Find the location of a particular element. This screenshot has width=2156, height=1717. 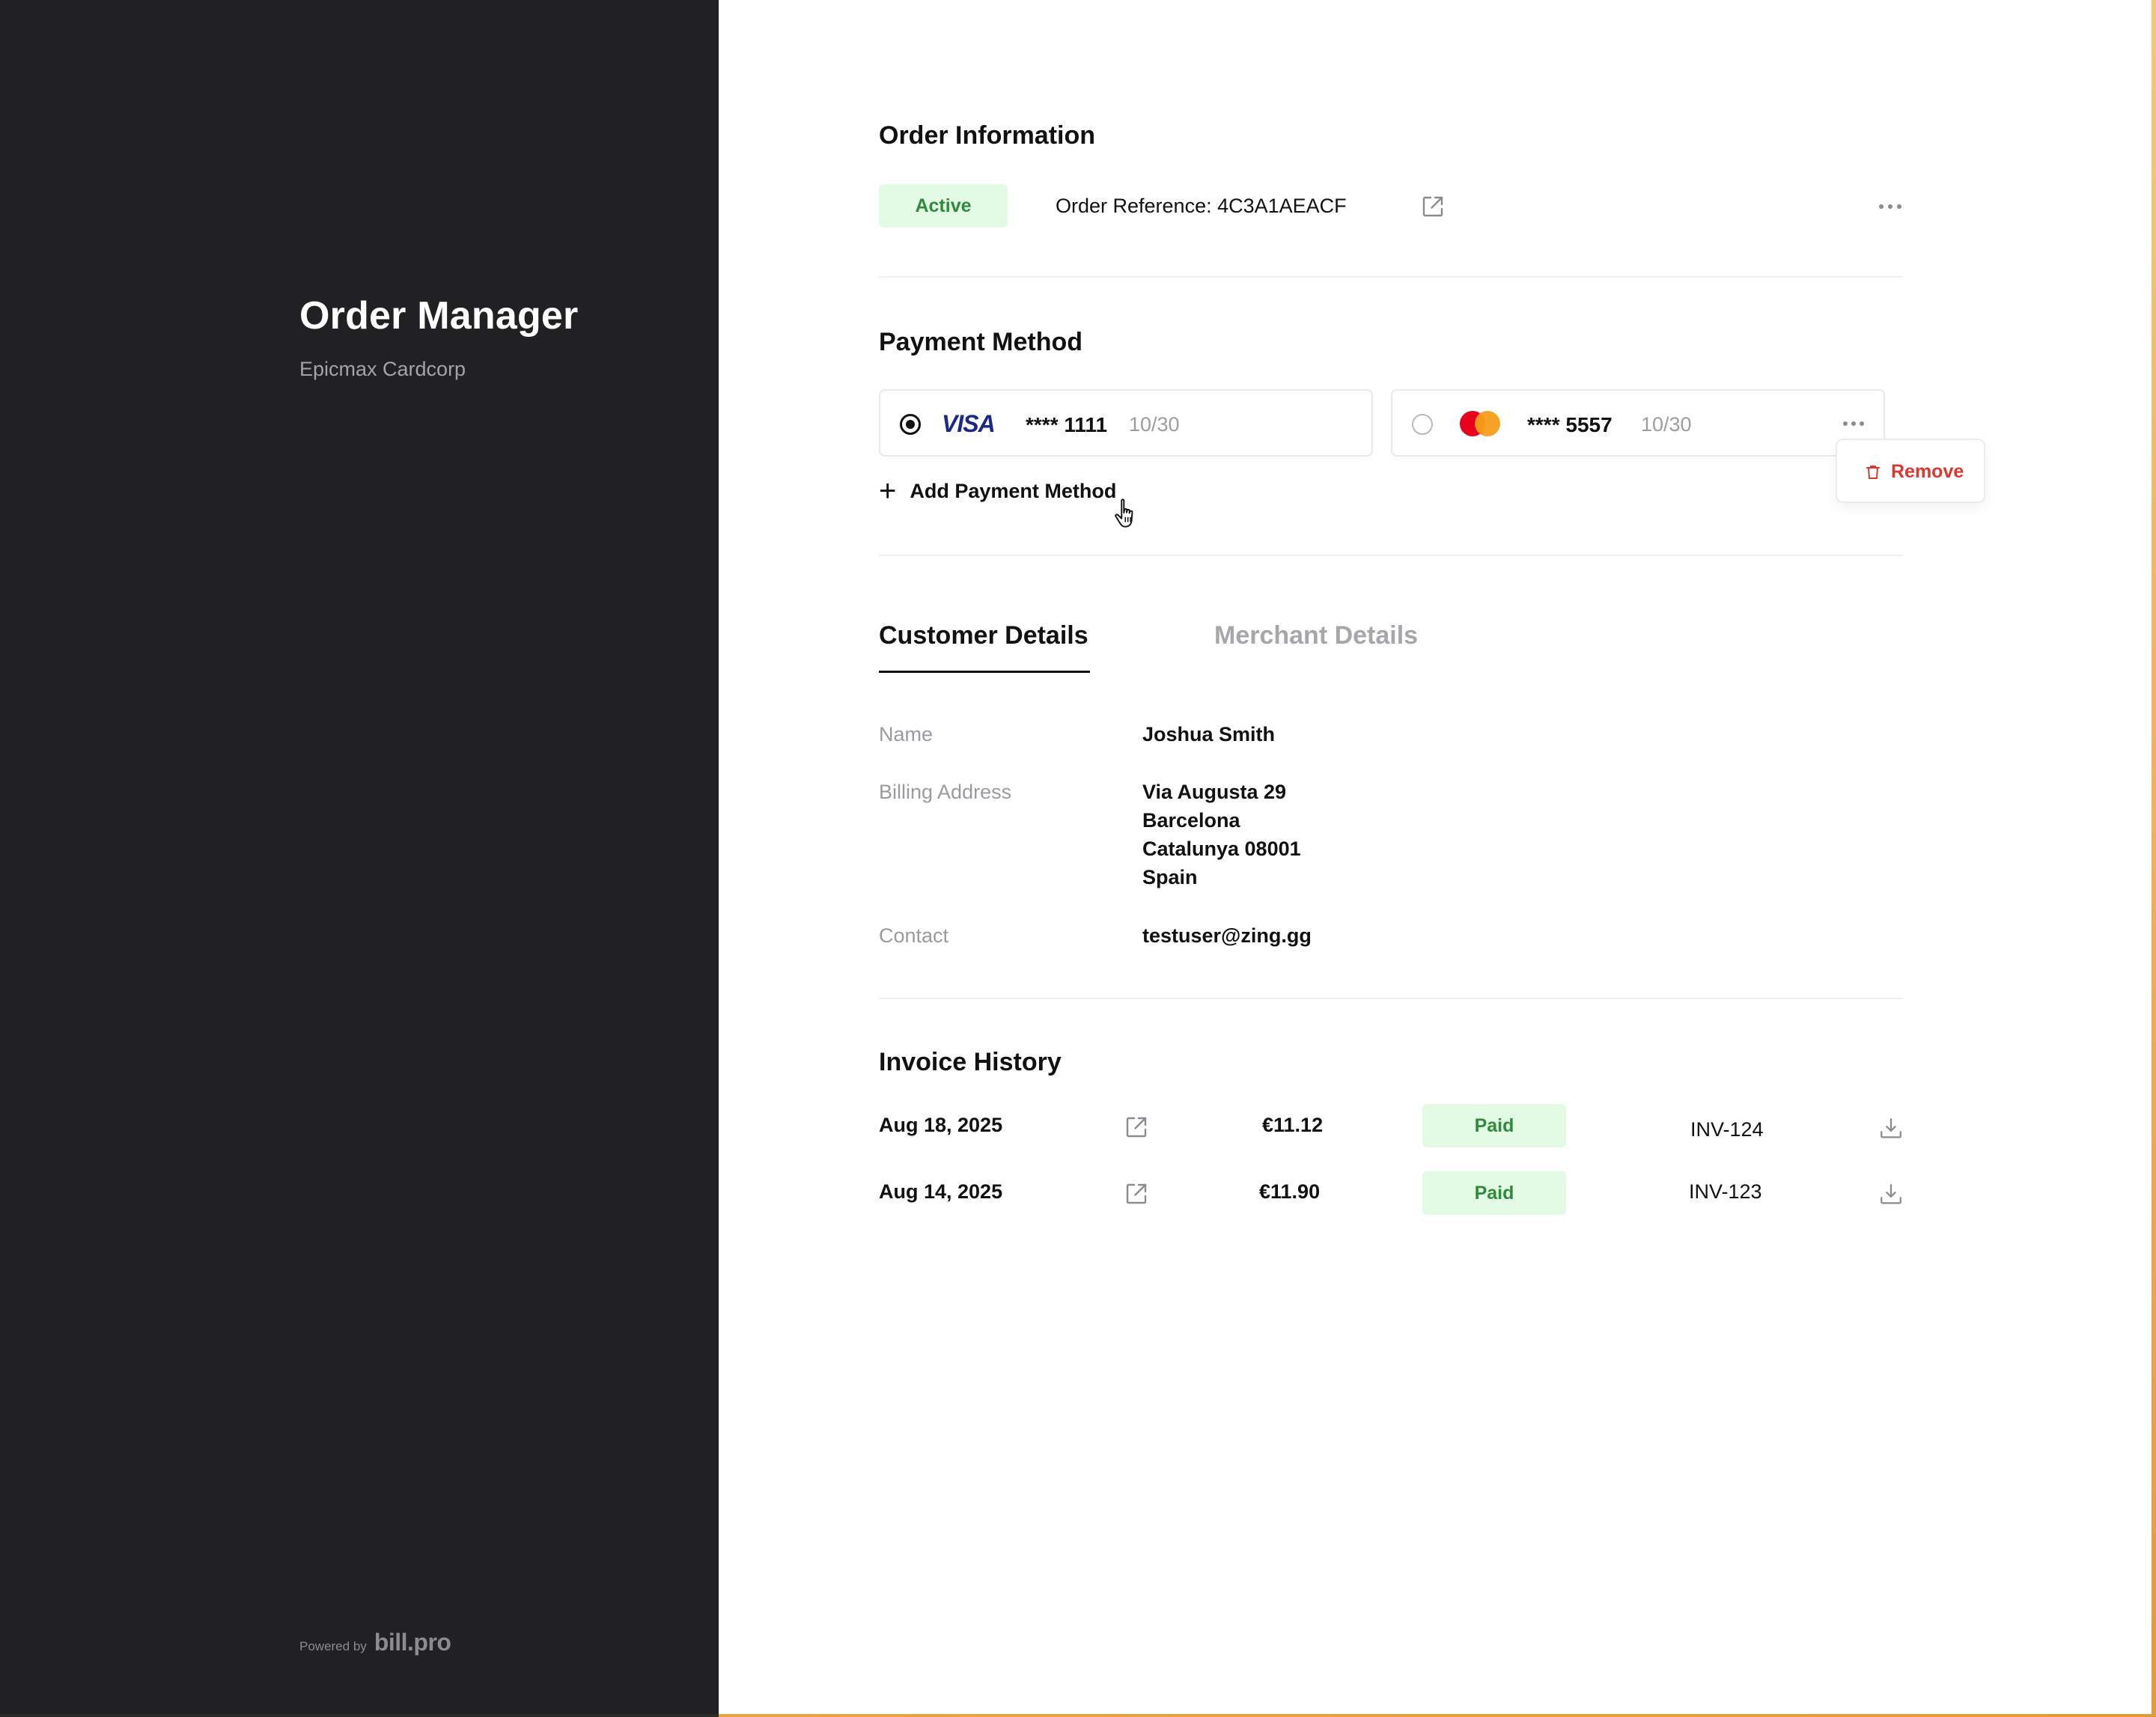

payment-card-mastercard: **** 5557 10/30 is located at coordinates (1638, 423).